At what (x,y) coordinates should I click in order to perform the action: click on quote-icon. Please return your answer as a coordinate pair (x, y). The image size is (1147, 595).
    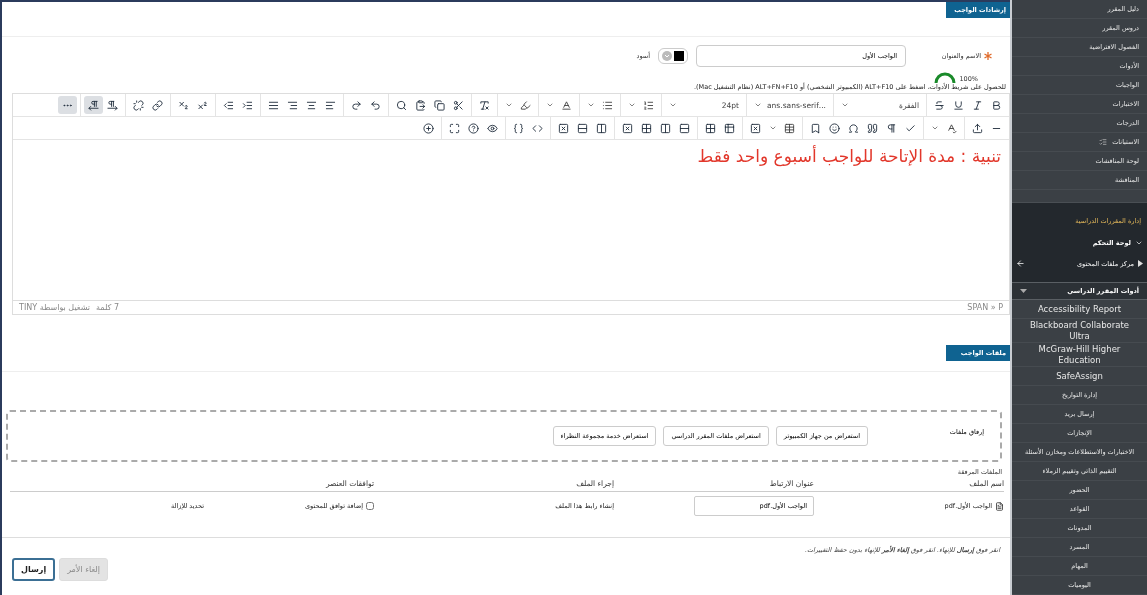
    Looking at the image, I should click on (872, 128).